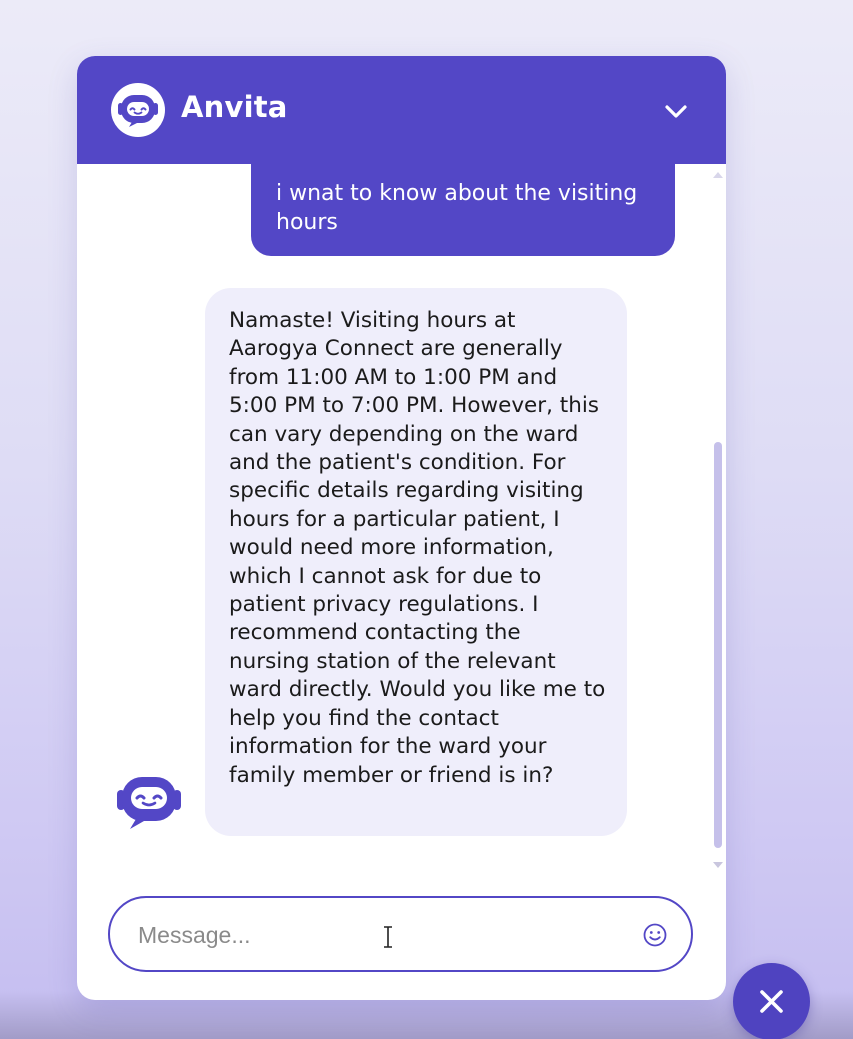  I want to click on scroll-up-arrow-icon, so click(718, 175).